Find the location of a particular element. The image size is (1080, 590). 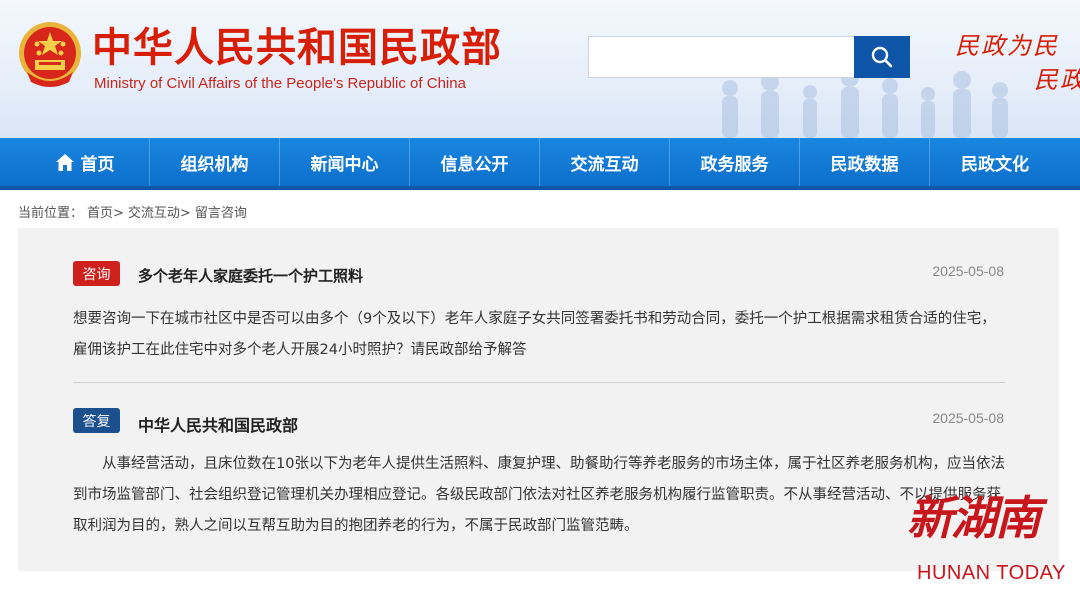

reply-author: 中华人民共和国民政部 is located at coordinates (218, 425).